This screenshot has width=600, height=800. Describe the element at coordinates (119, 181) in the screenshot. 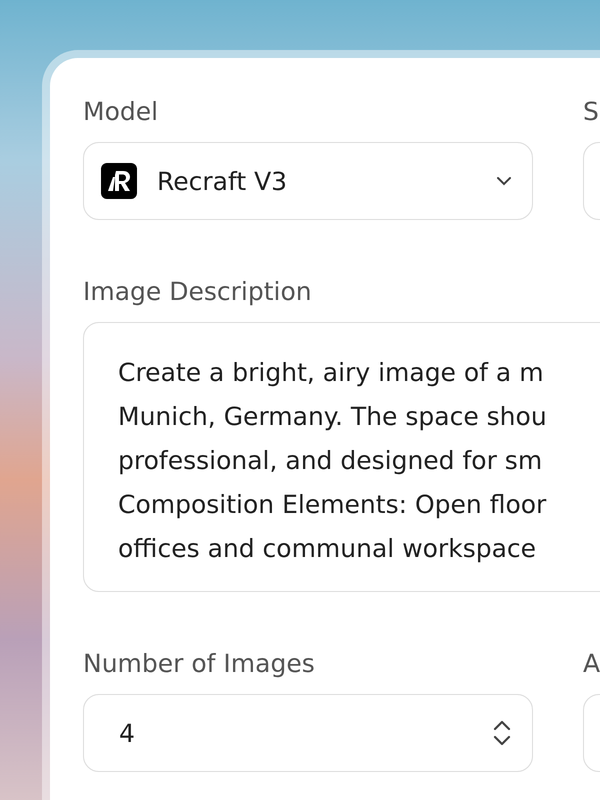

I see `logo-icon` at that location.